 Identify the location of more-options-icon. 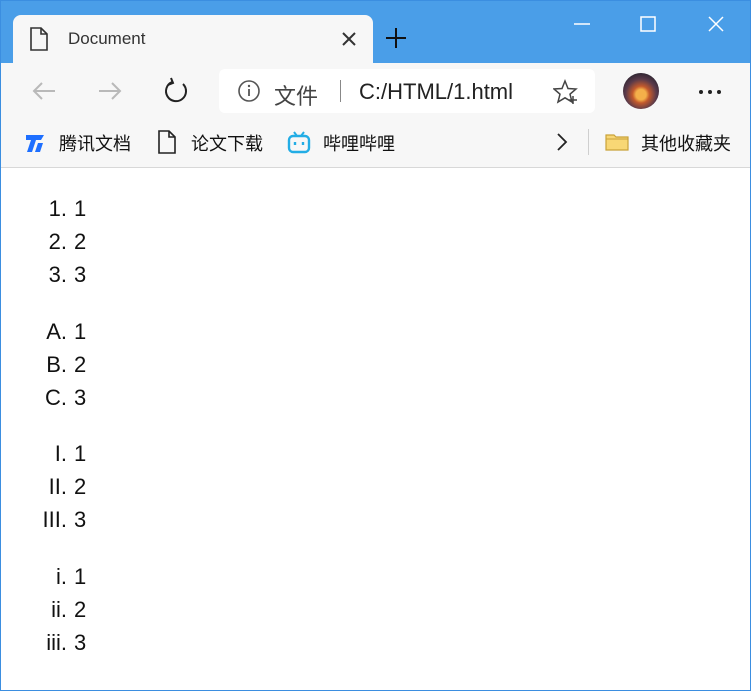
(710, 92).